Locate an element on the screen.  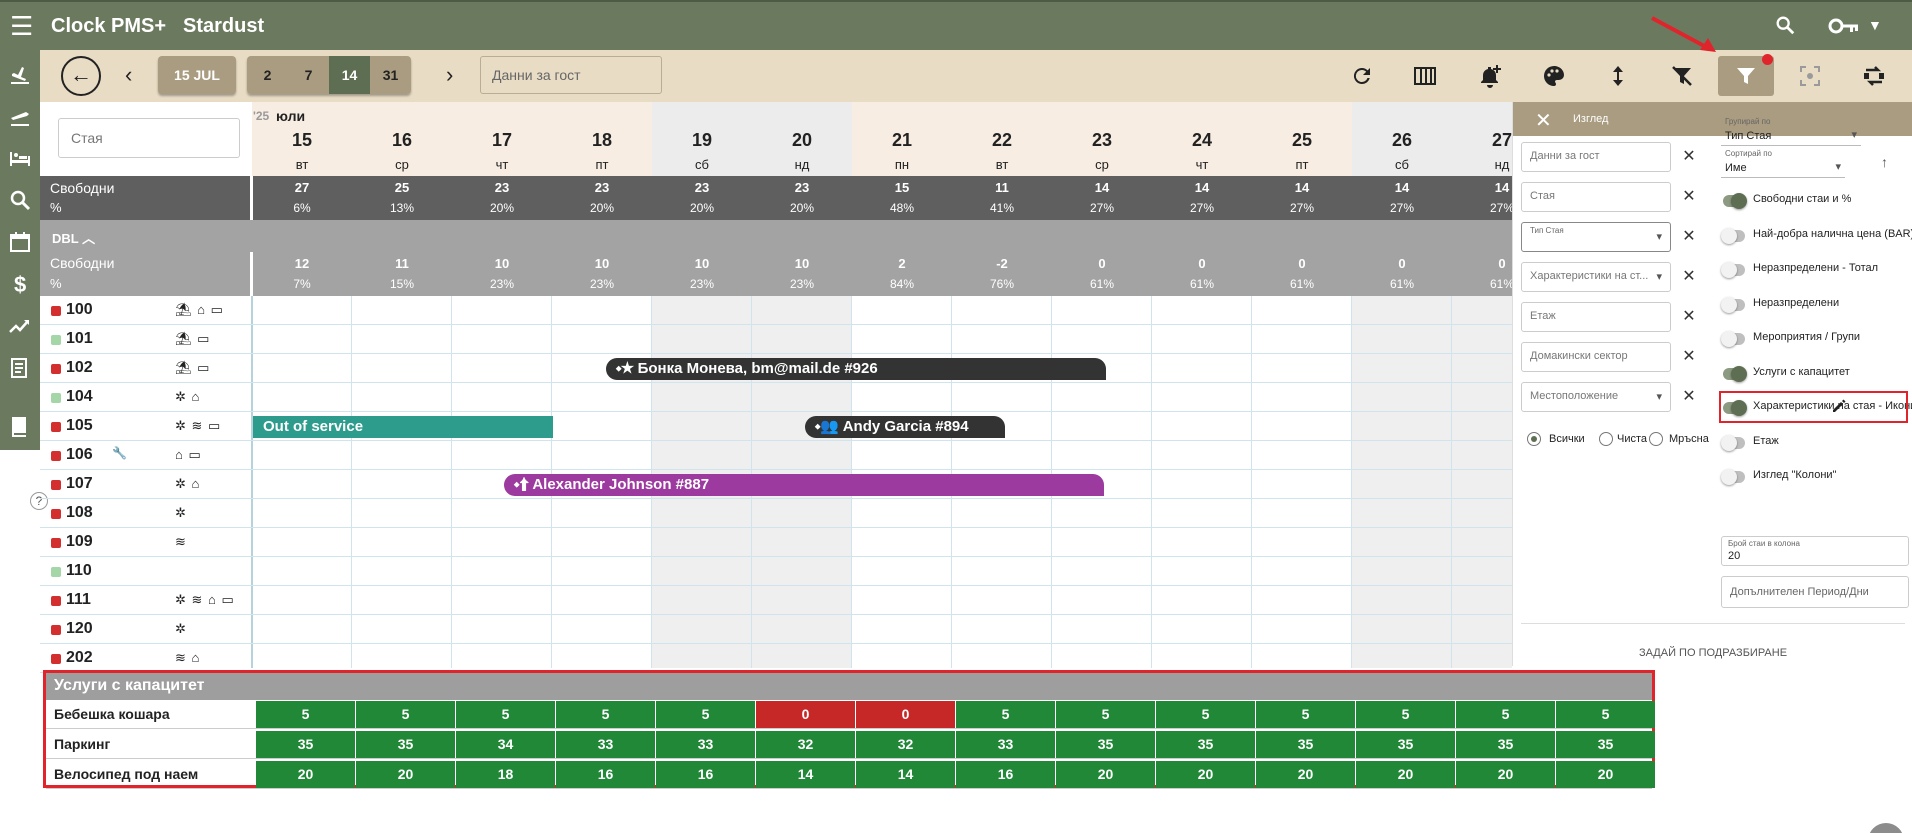
dollar-icon: $ is located at coordinates (20, 284).